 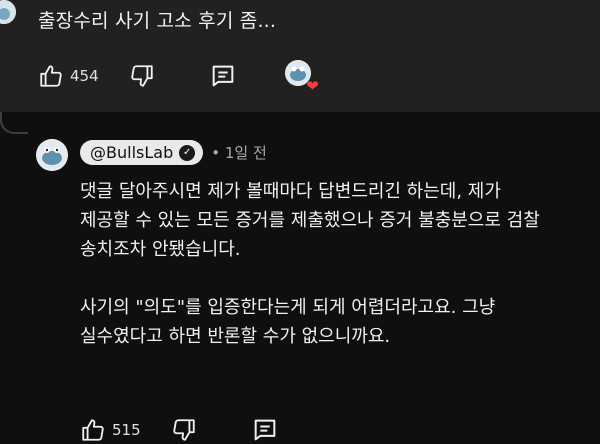 I want to click on reply-button, so click(x=223, y=76).